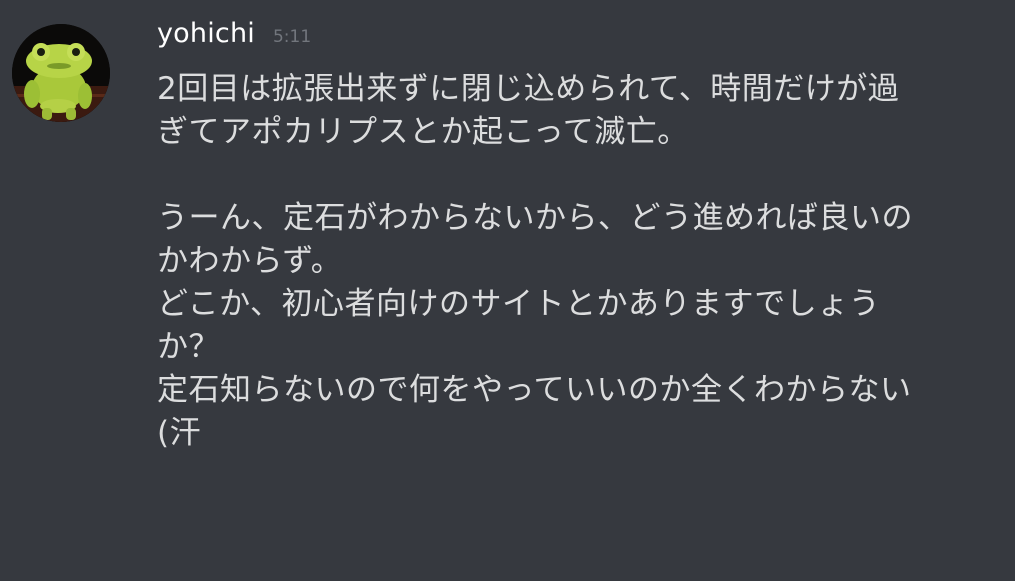  I want to click on message-line: うーん、定石がわからないから、どう進めれば良いの, so click(535, 218).